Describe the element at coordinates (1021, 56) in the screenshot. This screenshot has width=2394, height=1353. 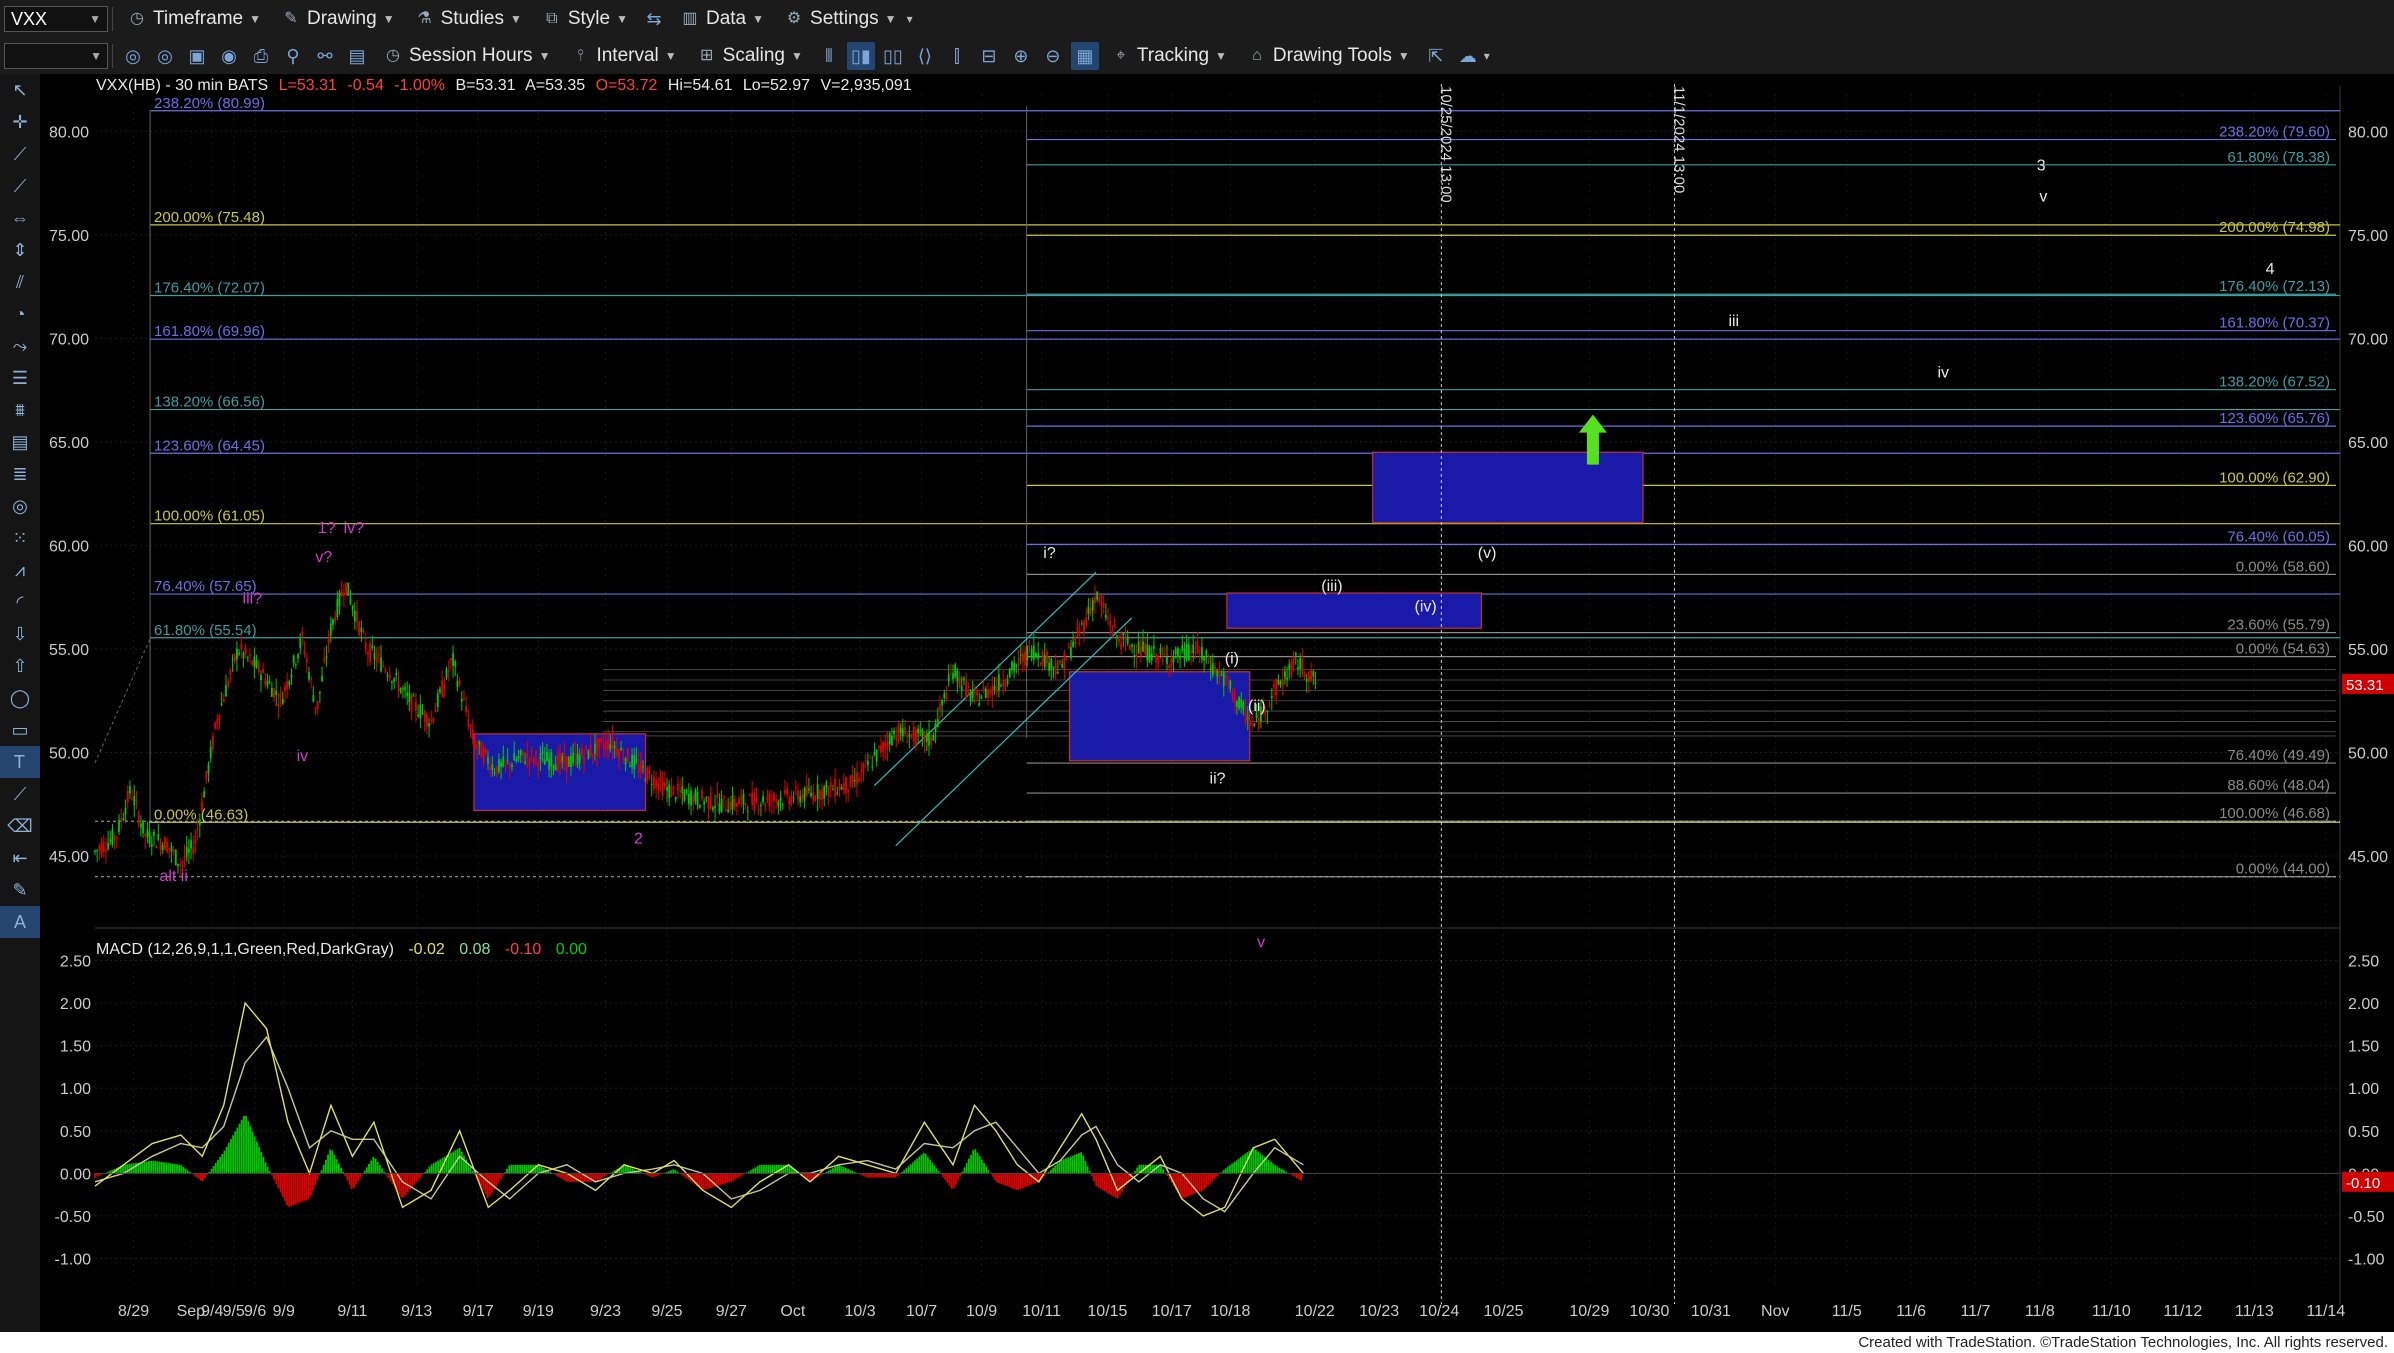
I see `zoom-in-icon: ⊕` at that location.